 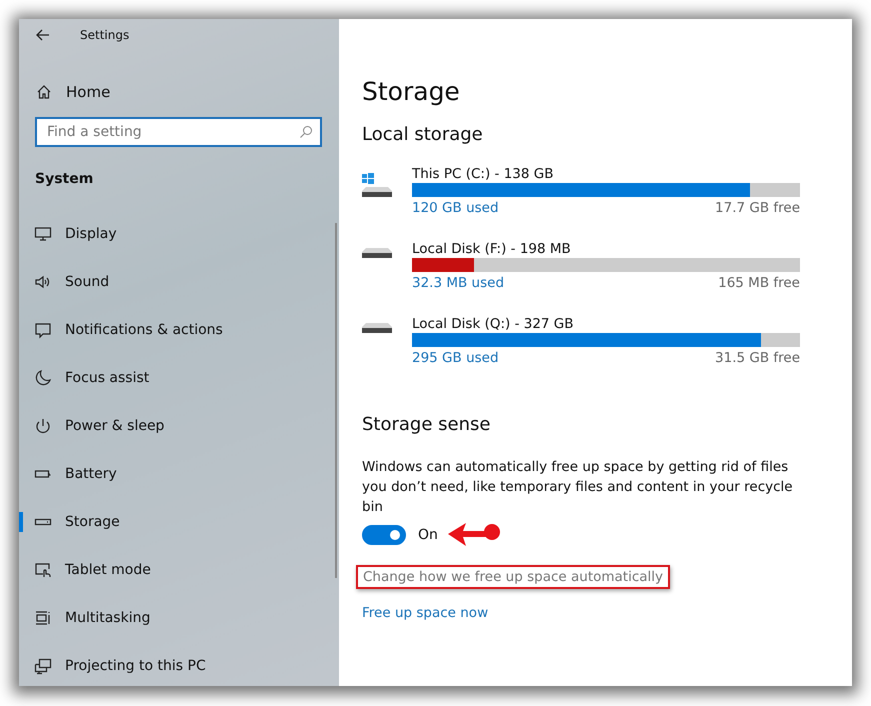 What do you see at coordinates (43, 330) in the screenshot?
I see `speech-bubble-icon` at bounding box center [43, 330].